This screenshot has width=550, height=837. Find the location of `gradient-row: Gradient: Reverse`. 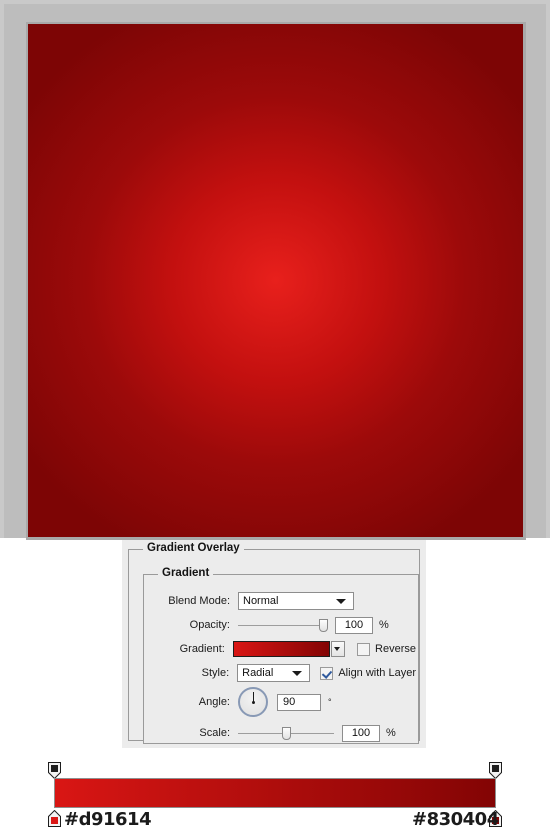

gradient-row: Gradient: Reverse is located at coordinates (285, 649).